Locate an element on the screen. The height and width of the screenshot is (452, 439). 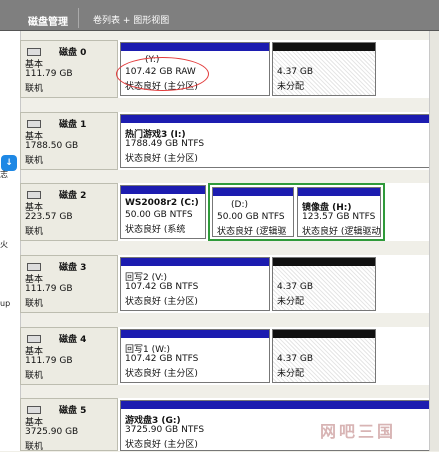
partition-disk2-h: 镜像盘 (H:) 123.57 GB NTFS 状态良好 (逻辑驱动 is located at coordinates (339, 212).